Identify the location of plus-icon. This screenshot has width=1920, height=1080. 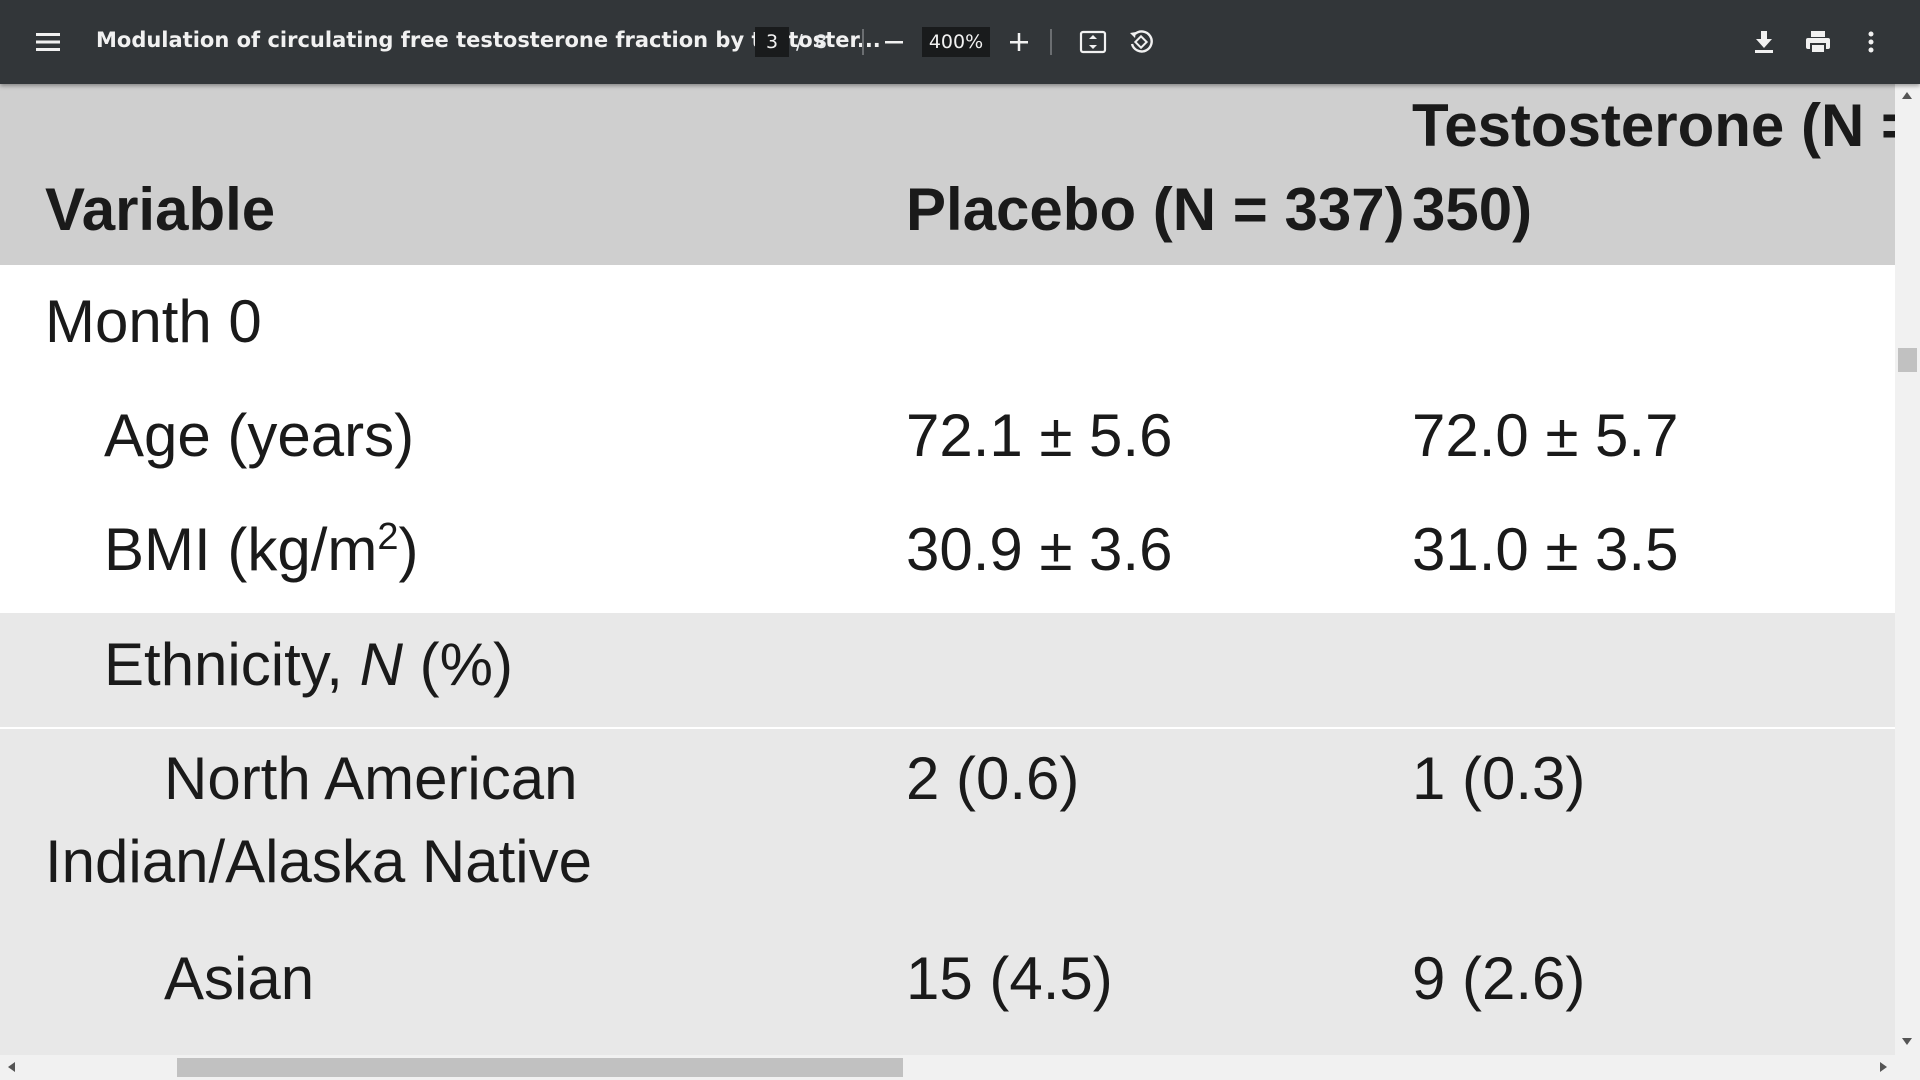
(1019, 42).